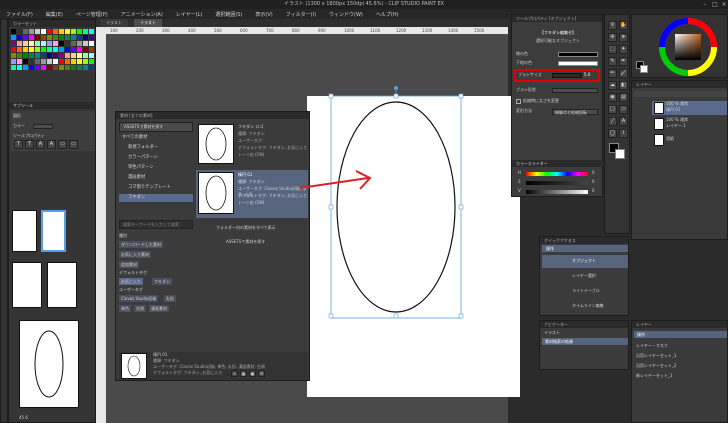  Describe the element at coordinates (680, 334) in the screenshot. I see `layer-list-op: 操作` at that location.